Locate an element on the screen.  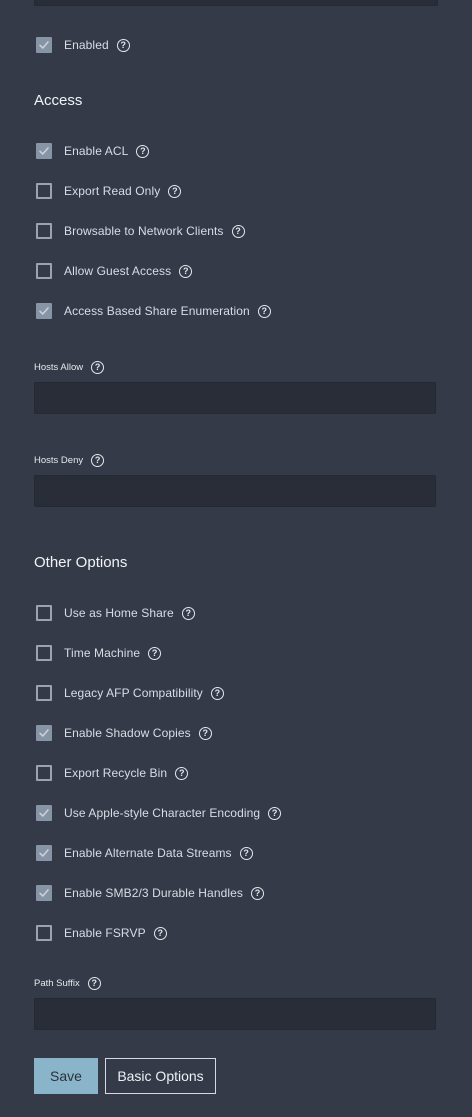
checkbox-row-fsrvp: Enable FSRVP ? is located at coordinates (100, 933).